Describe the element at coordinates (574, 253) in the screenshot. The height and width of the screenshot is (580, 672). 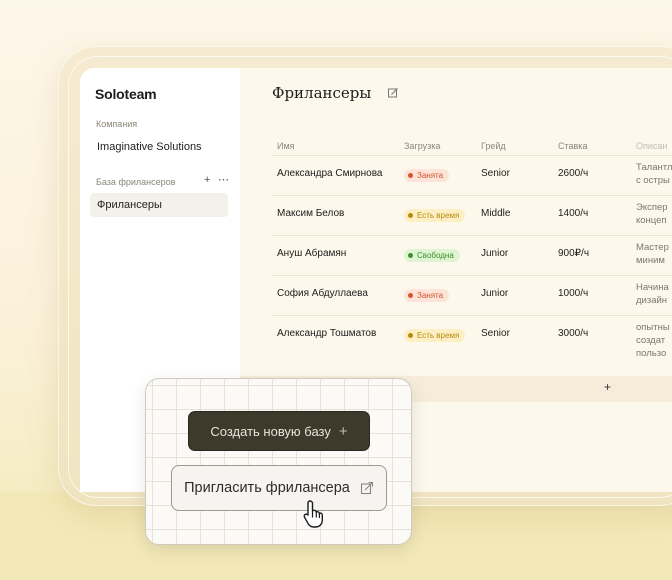
I see `cell-rate: 900₽/ч` at that location.